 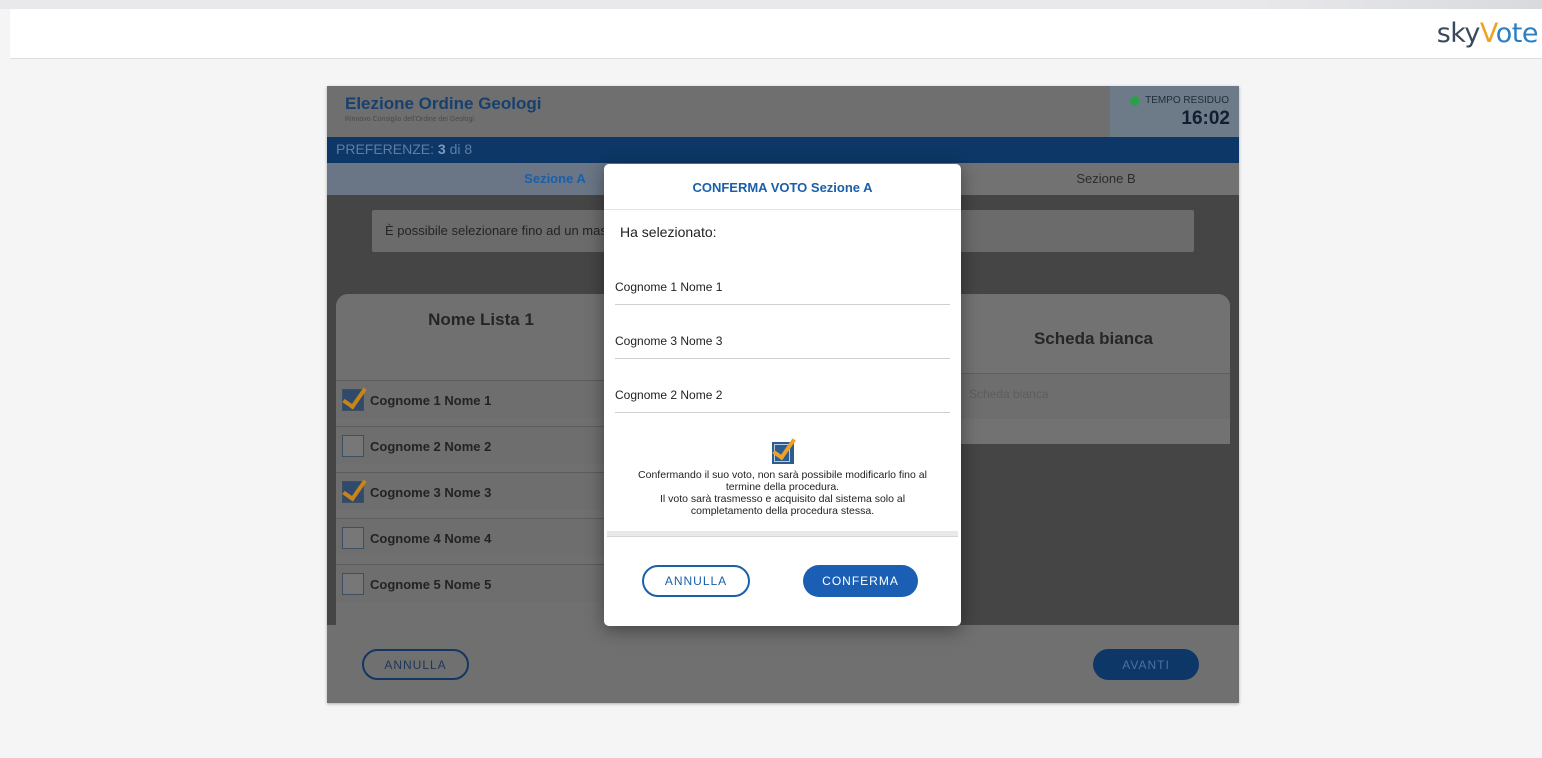 I want to click on candidate-name: Cognome 5 Nome 5, so click(x=431, y=584).